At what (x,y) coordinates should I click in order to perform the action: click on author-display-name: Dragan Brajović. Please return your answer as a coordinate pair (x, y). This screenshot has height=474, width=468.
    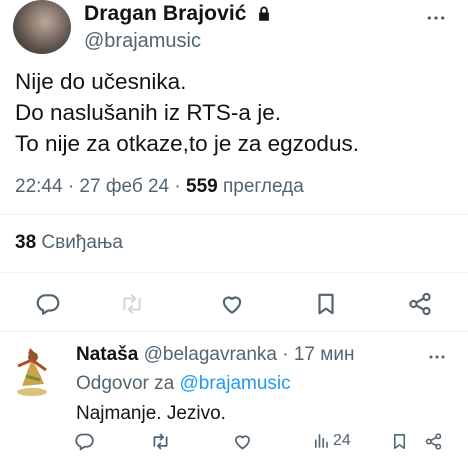
    Looking at the image, I should click on (165, 14).